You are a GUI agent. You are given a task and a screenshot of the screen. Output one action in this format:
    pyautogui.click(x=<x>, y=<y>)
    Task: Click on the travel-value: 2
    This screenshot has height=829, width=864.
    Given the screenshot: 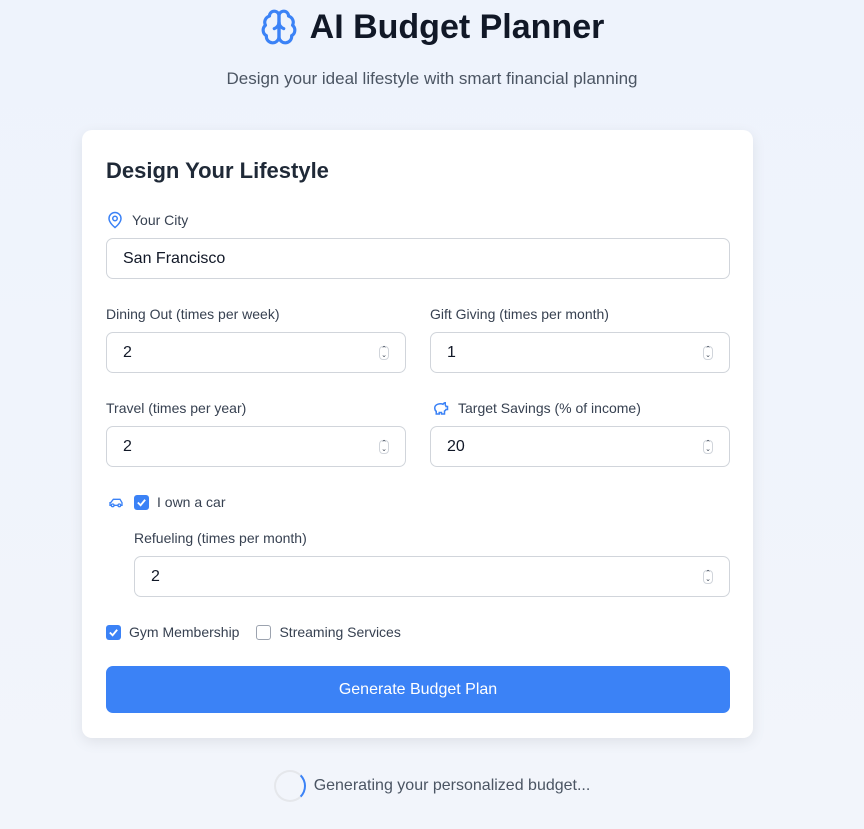 What is the action you would take?
    pyautogui.click(x=127, y=446)
    